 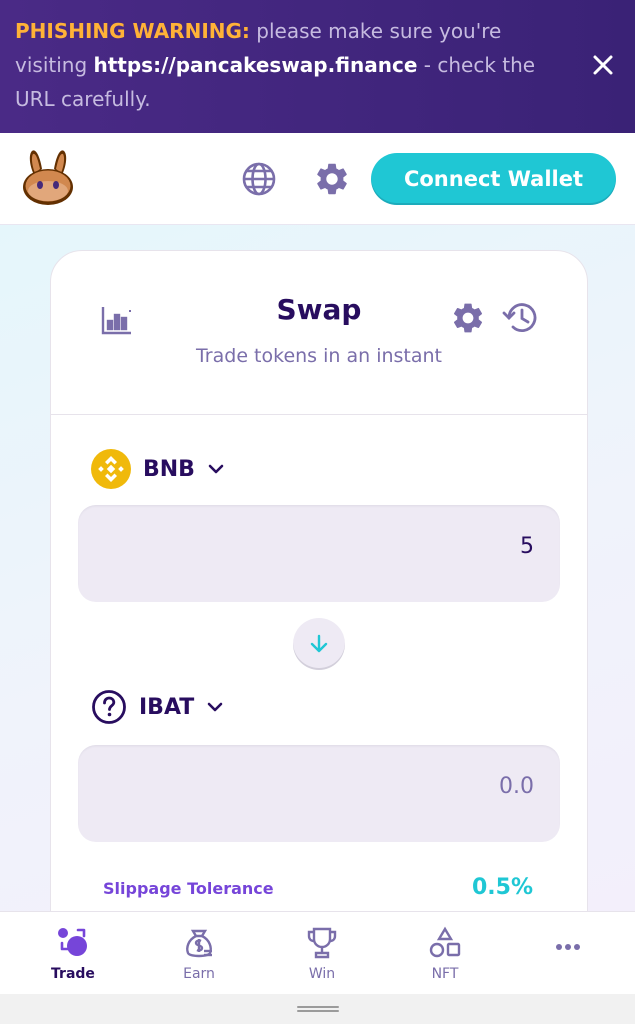 What do you see at coordinates (48, 178) in the screenshot?
I see `pancakeswap-bunny-logo-icon` at bounding box center [48, 178].